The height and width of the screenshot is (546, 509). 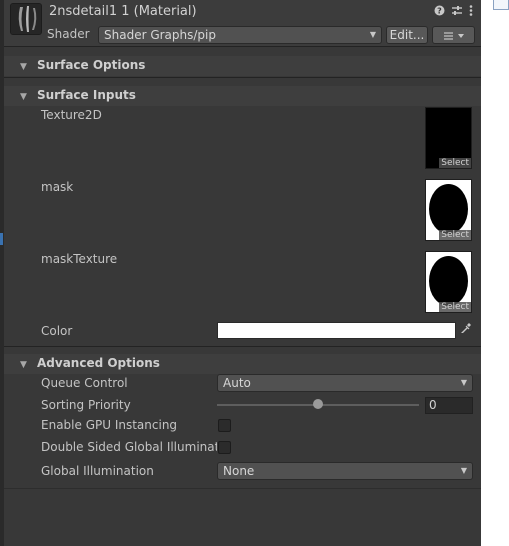 What do you see at coordinates (336, 330) in the screenshot?
I see `color-field` at bounding box center [336, 330].